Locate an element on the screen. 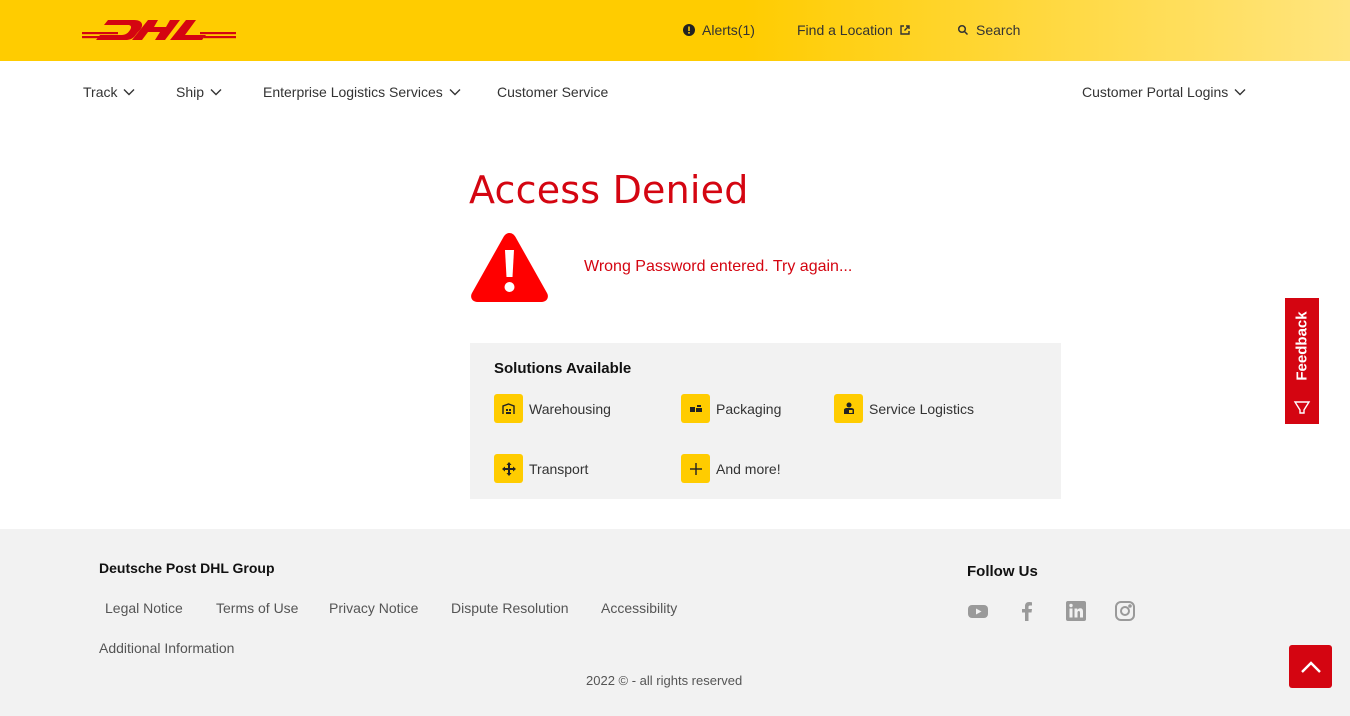  footer-link-dispute-resolution: Dispute Resolution is located at coordinates (510, 608).